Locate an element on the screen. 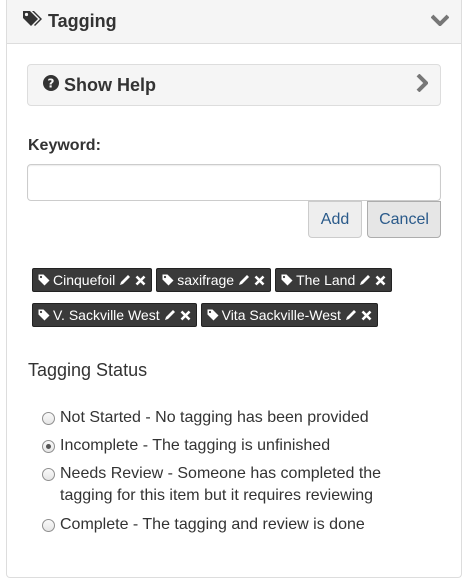  chevron-right-icon is located at coordinates (422, 85).